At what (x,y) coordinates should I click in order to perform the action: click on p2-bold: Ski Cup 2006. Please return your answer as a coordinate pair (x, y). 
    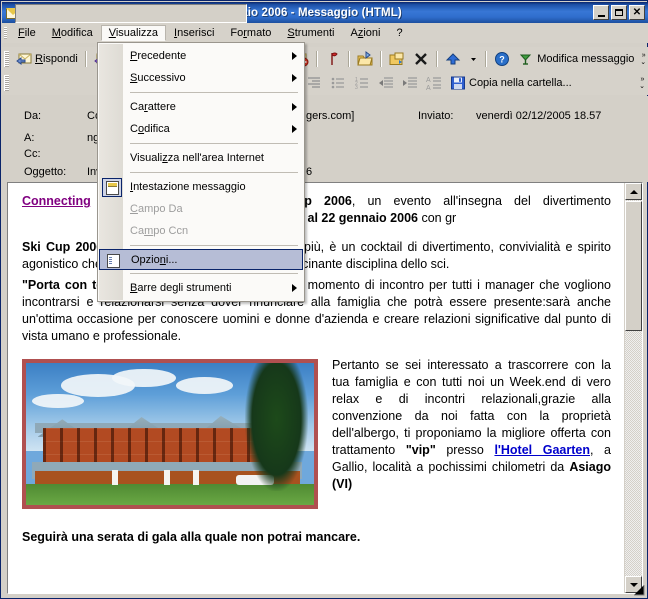
    Looking at the image, I should click on (63, 247).